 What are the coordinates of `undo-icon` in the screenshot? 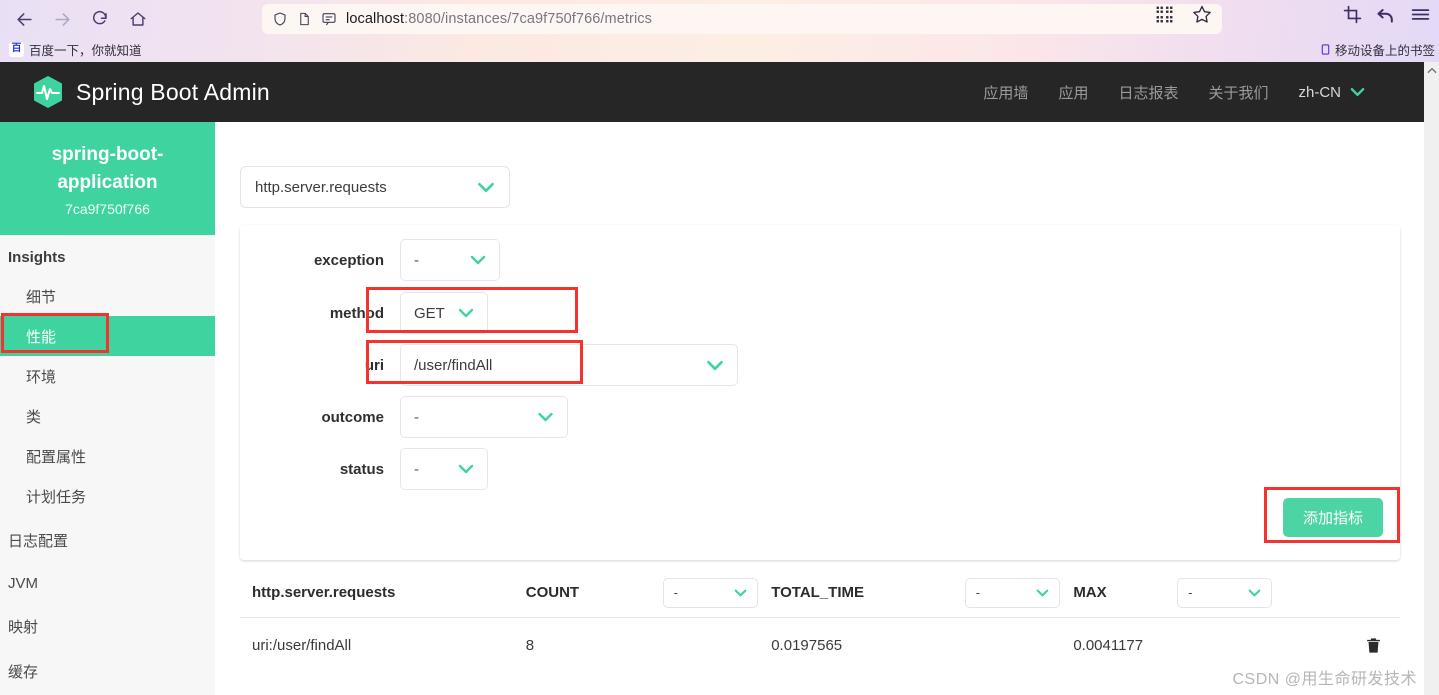 It's located at (1386, 15).